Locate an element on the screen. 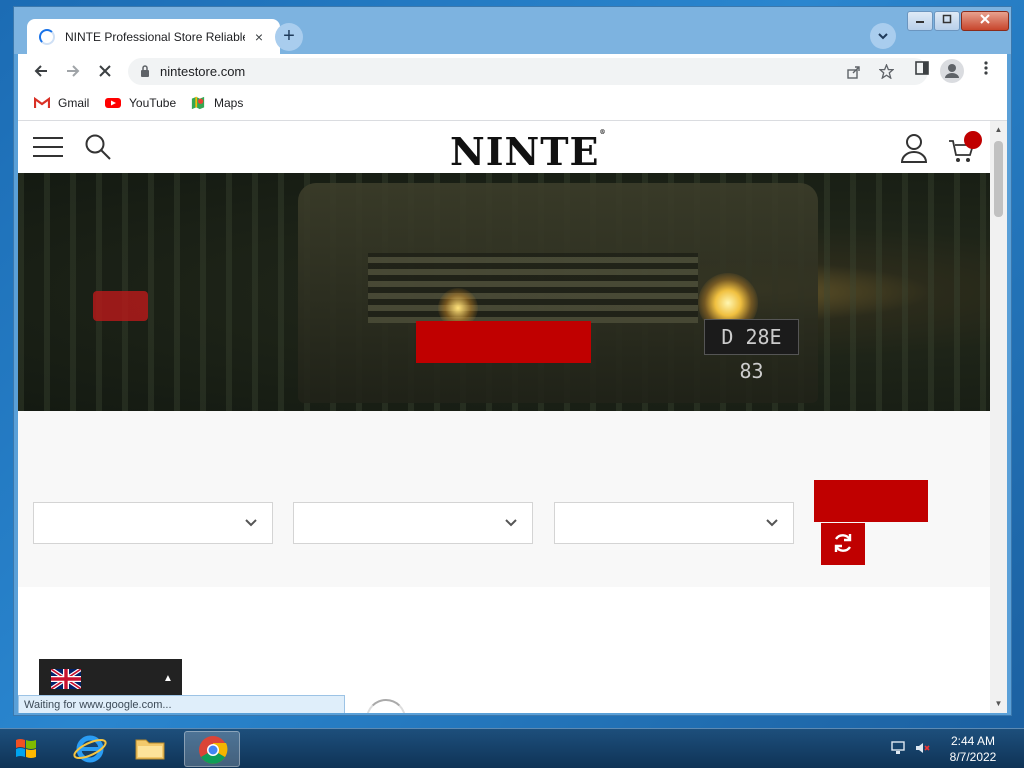 The width and height of the screenshot is (1024, 768). site-header: NINTE® is located at coordinates (504, 147).